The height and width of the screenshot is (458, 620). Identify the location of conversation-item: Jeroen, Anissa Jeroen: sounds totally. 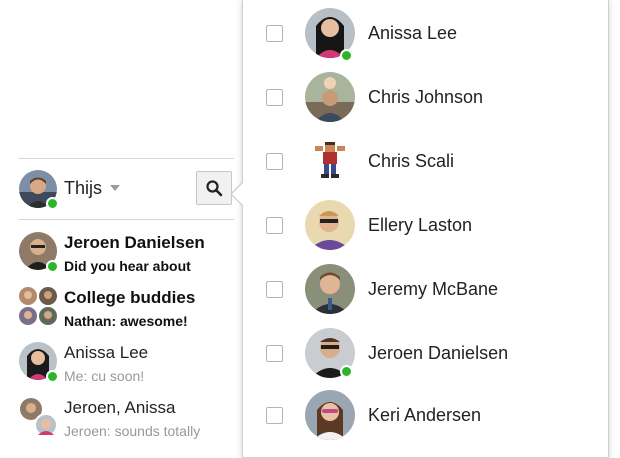
(118, 425).